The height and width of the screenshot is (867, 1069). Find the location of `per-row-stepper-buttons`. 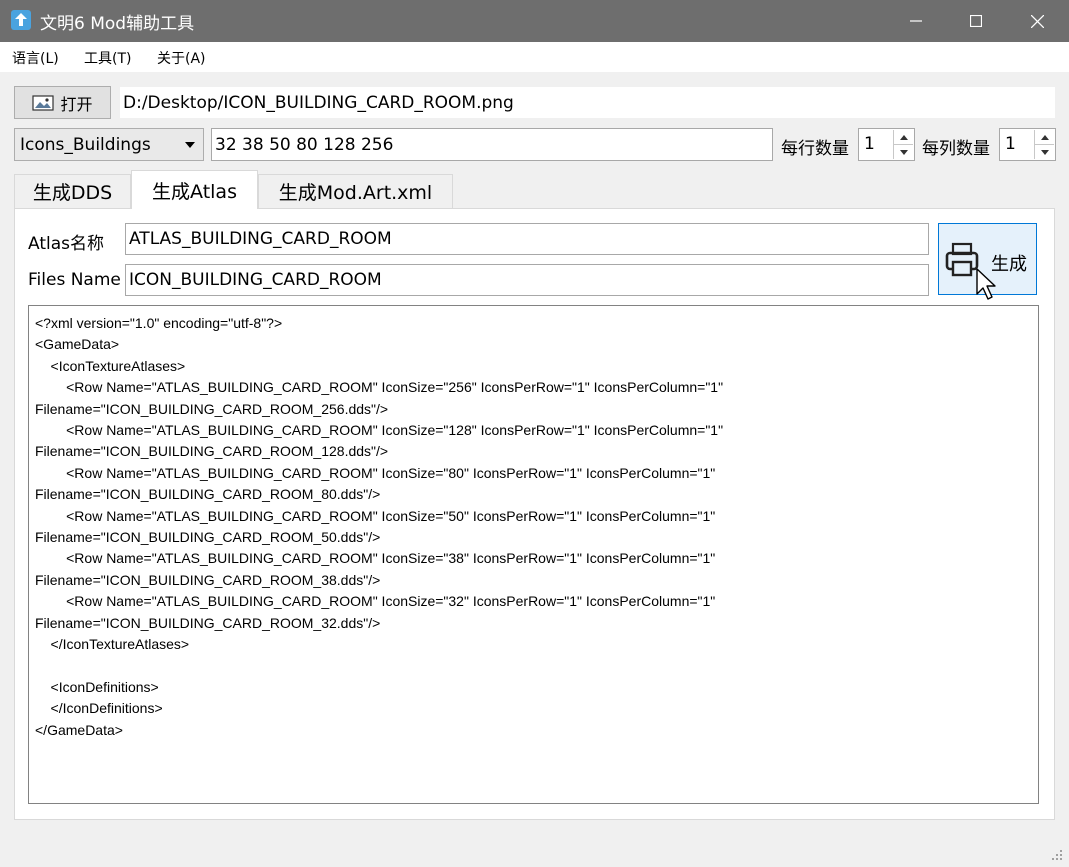

per-row-stepper-buttons is located at coordinates (903, 144).